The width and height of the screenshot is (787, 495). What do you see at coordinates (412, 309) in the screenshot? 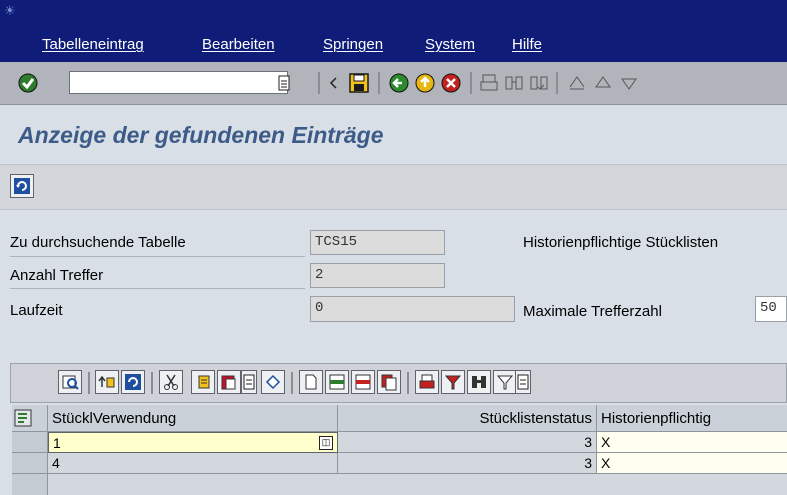
I see `runtime-field: 0` at bounding box center [412, 309].